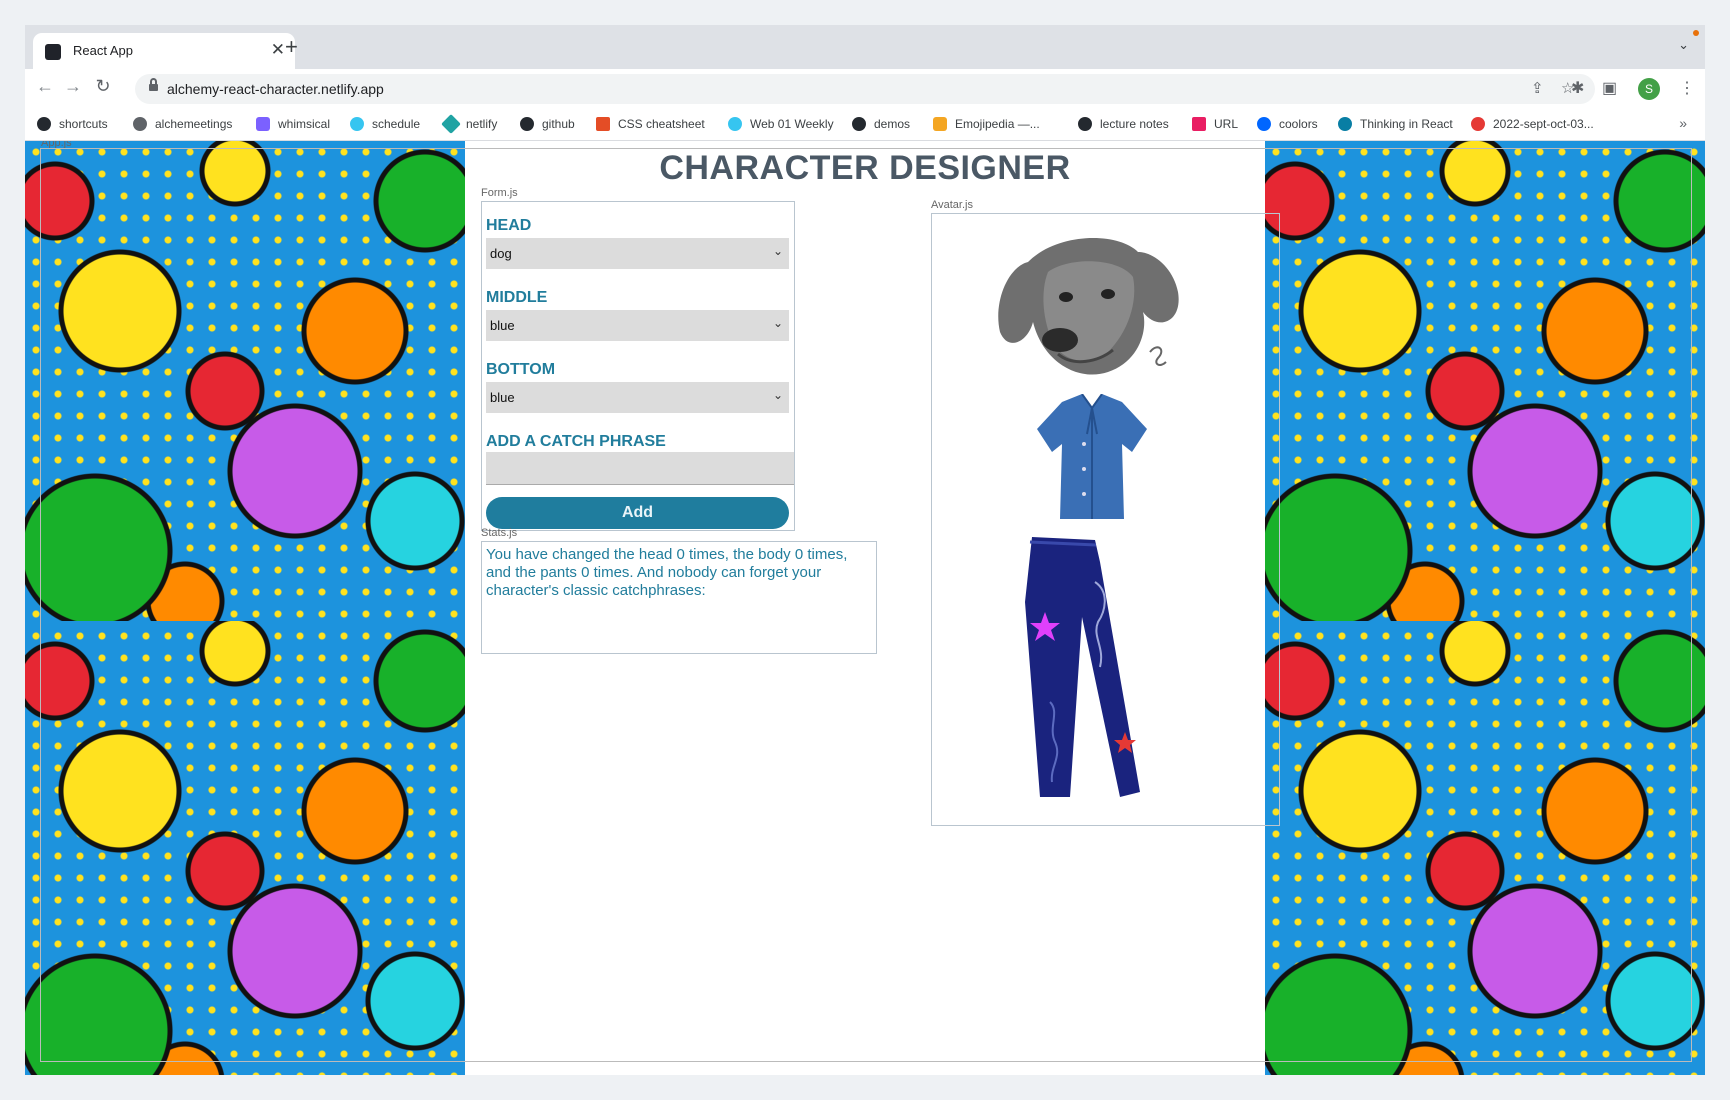 The image size is (1730, 1100). Describe the element at coordinates (1287, 124) in the screenshot. I see `bookmark-item: coolors` at that location.